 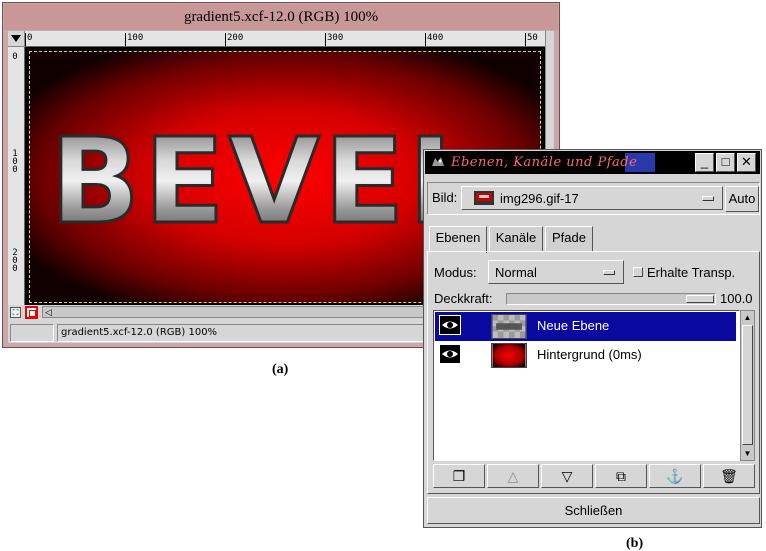 I want to click on opacity-slider, so click(x=611, y=299).